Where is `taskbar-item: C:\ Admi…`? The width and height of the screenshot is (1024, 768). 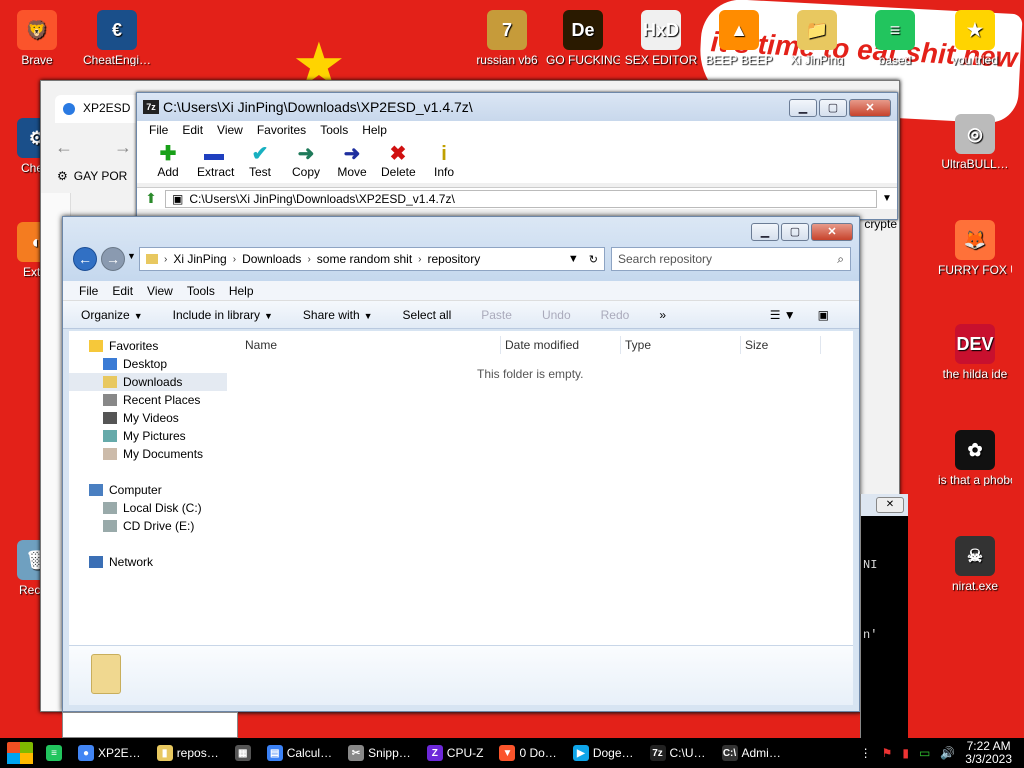
taskbar-item: C:\ Admi… is located at coordinates (751, 753).